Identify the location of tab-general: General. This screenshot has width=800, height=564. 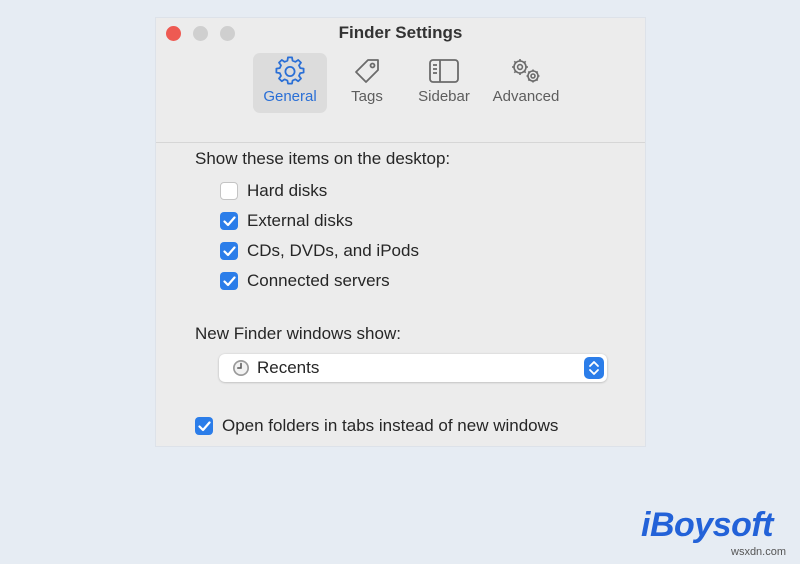
(290, 83).